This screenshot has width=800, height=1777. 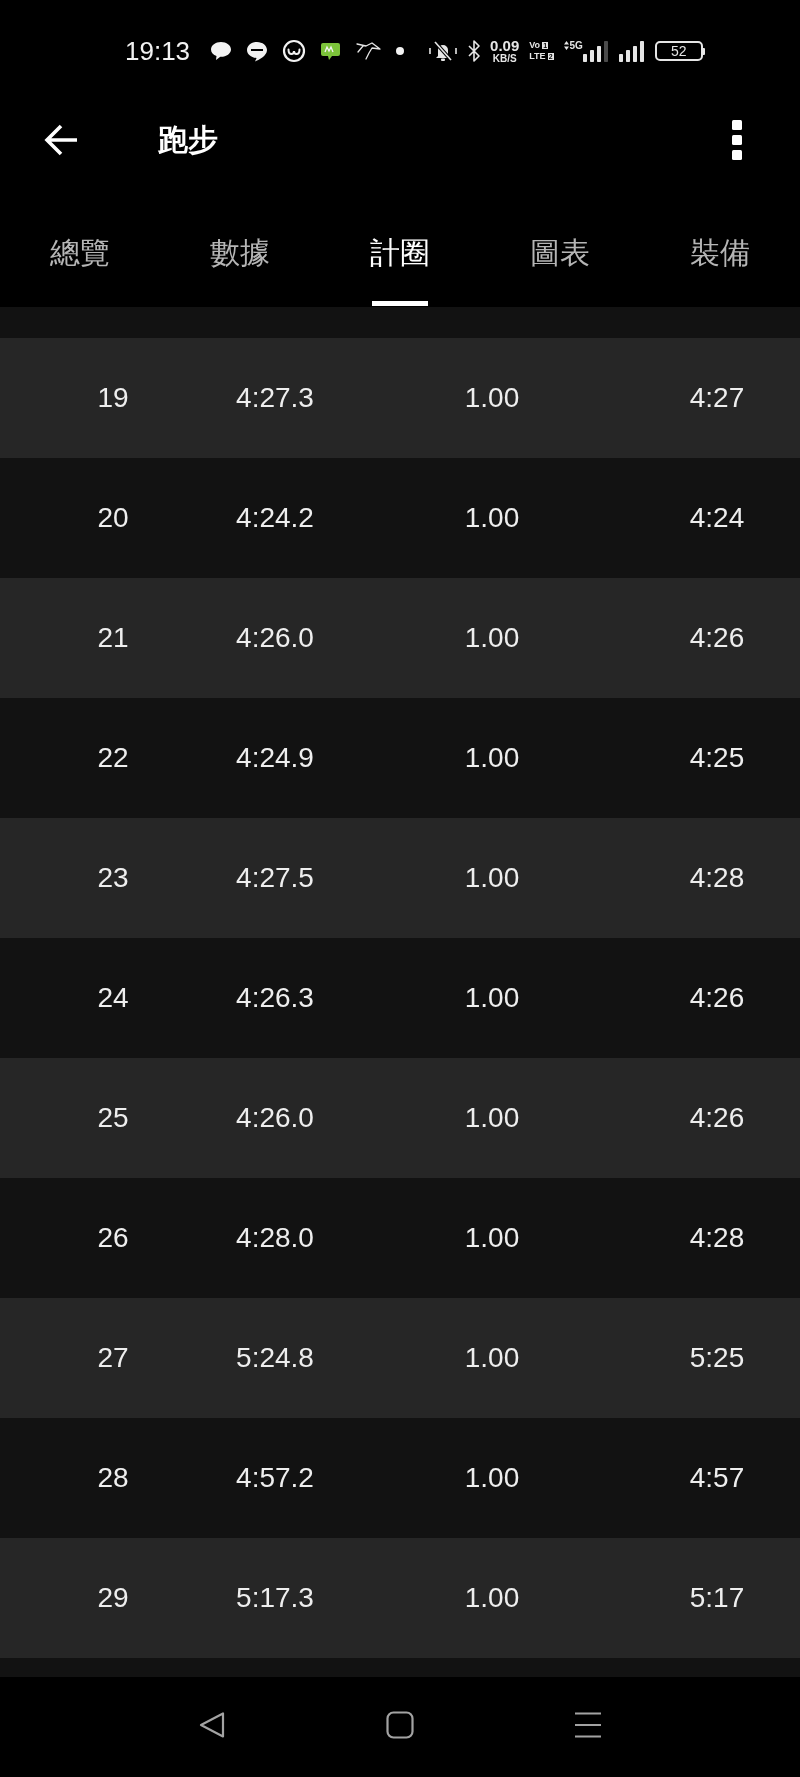 What do you see at coordinates (535, 45) in the screenshot?
I see `volte-label: Vo` at bounding box center [535, 45].